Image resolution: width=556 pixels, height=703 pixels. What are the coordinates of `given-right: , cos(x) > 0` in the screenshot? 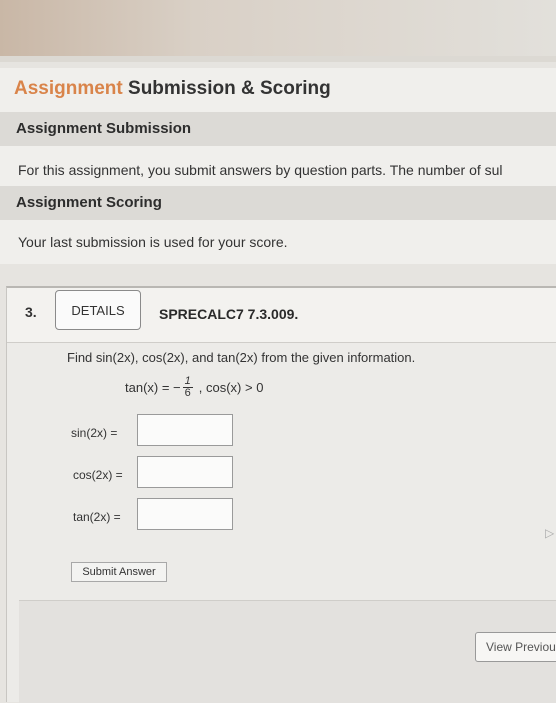 It's located at (231, 387).